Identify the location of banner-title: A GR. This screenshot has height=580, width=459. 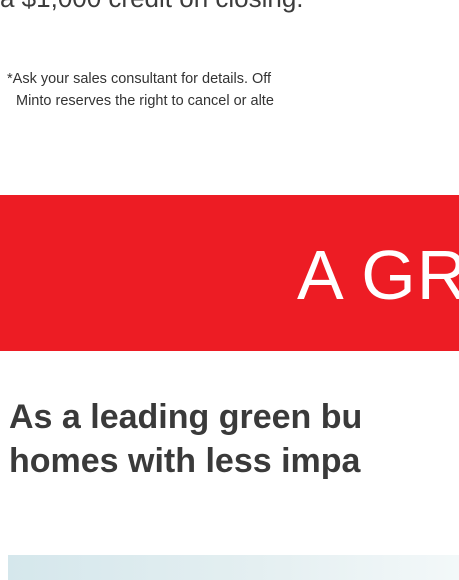
(378, 275).